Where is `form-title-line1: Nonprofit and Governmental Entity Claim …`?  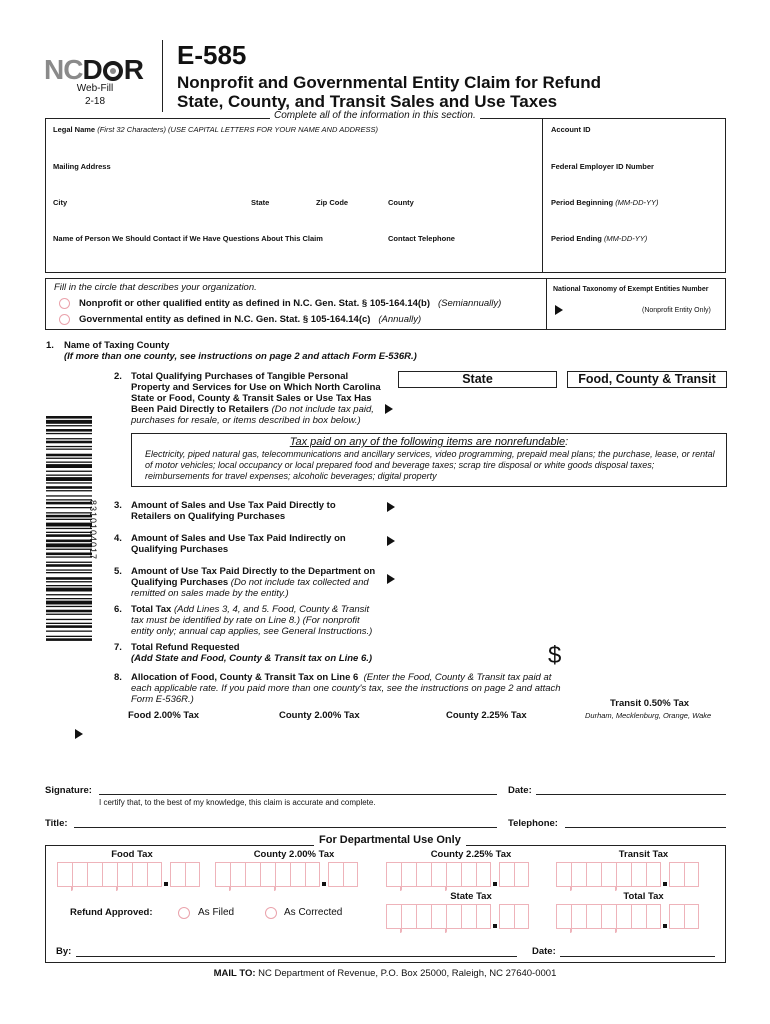 form-title-line1: Nonprofit and Governmental Entity Claim … is located at coordinates (389, 82).